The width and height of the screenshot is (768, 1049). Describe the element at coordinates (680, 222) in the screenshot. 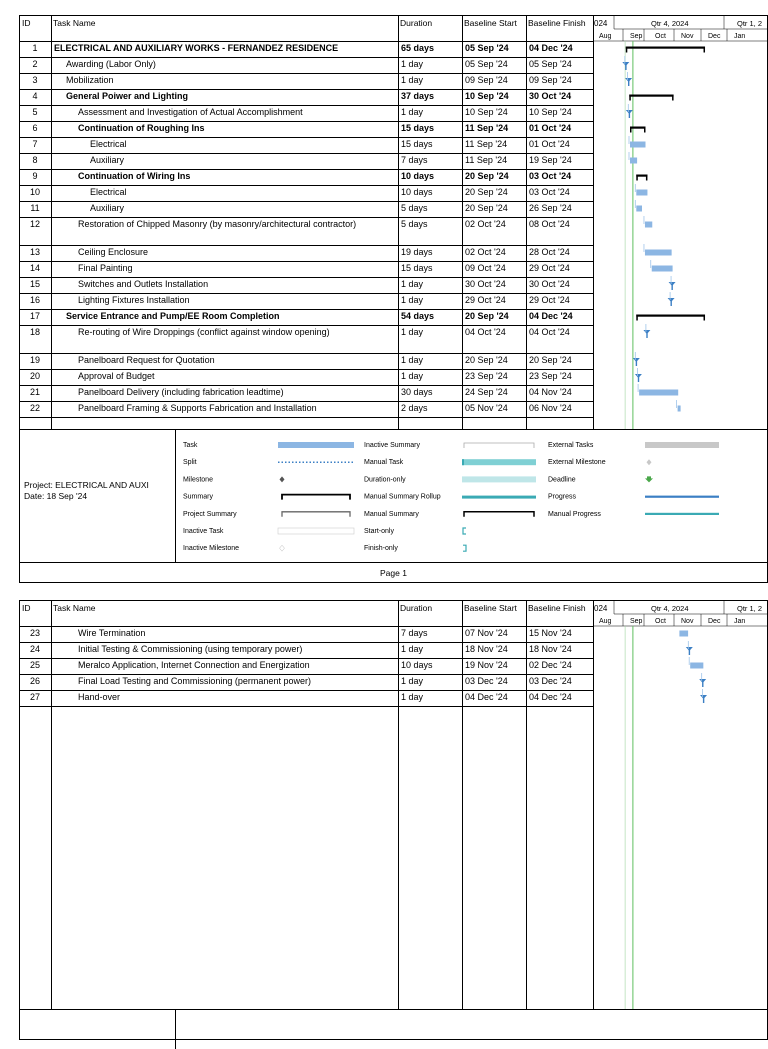

I see `gantt-chart-page-1: 024 Qtr 4, 2024 Qtr 1, 2 Aug Sep Oct Nov Dec Jan` at that location.